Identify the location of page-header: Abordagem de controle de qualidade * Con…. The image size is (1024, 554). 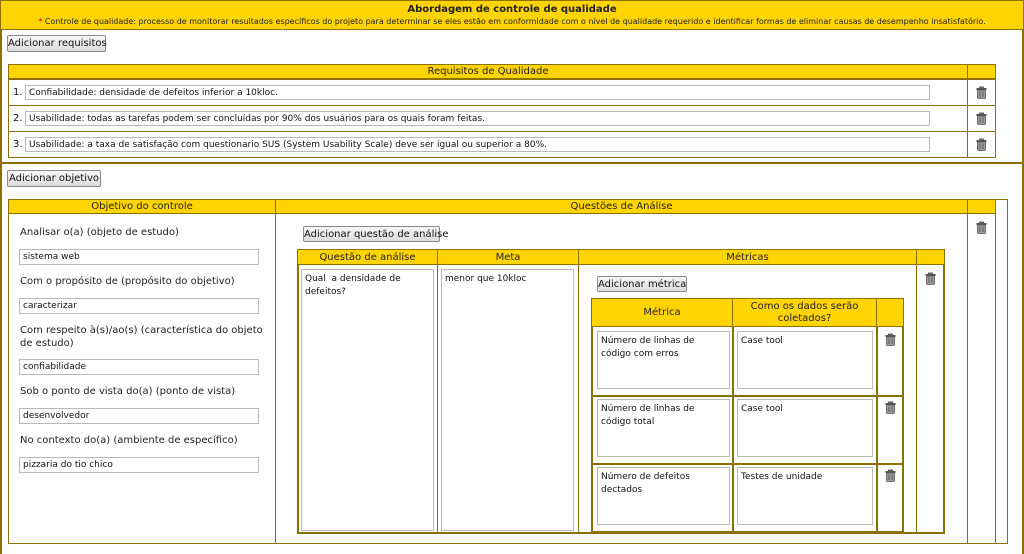
(512, 15).